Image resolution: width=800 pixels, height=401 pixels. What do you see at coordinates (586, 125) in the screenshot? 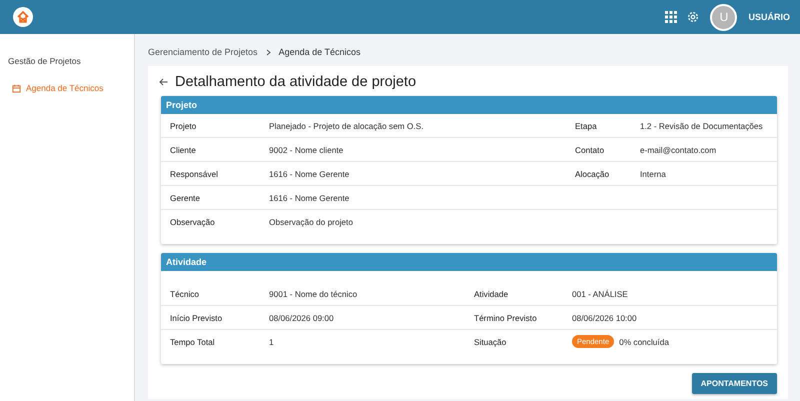
I see `field-label: Etapa` at bounding box center [586, 125].